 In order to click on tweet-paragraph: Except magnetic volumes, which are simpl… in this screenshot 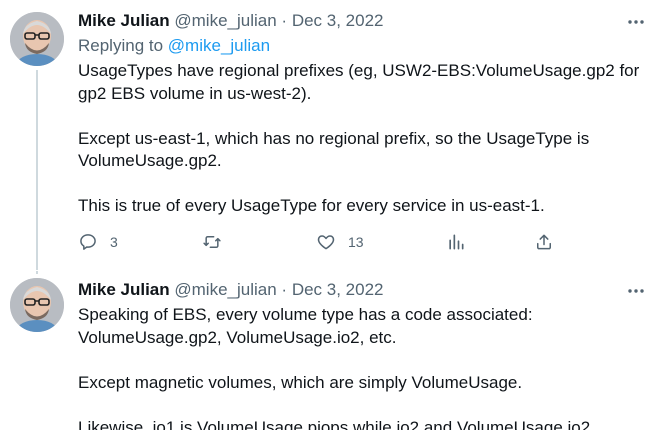, I will do `click(300, 382)`.